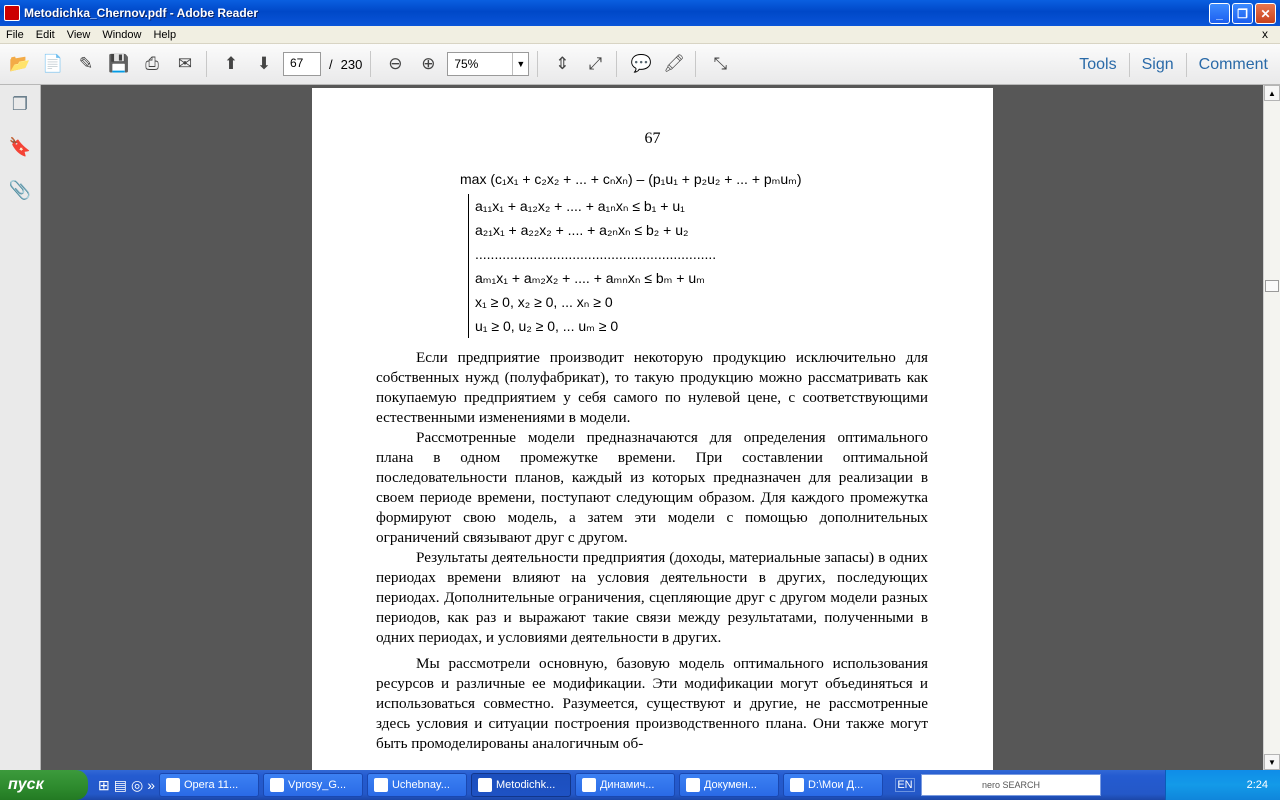  What do you see at coordinates (395, 64) in the screenshot?
I see `zoom-out-icon: ⊖` at bounding box center [395, 64].